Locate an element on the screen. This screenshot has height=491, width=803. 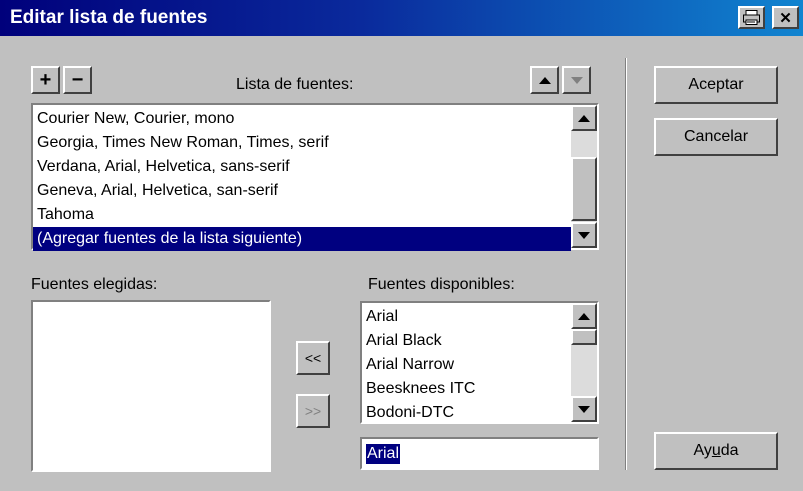
avail-scroll-thumb is located at coordinates (584, 337).